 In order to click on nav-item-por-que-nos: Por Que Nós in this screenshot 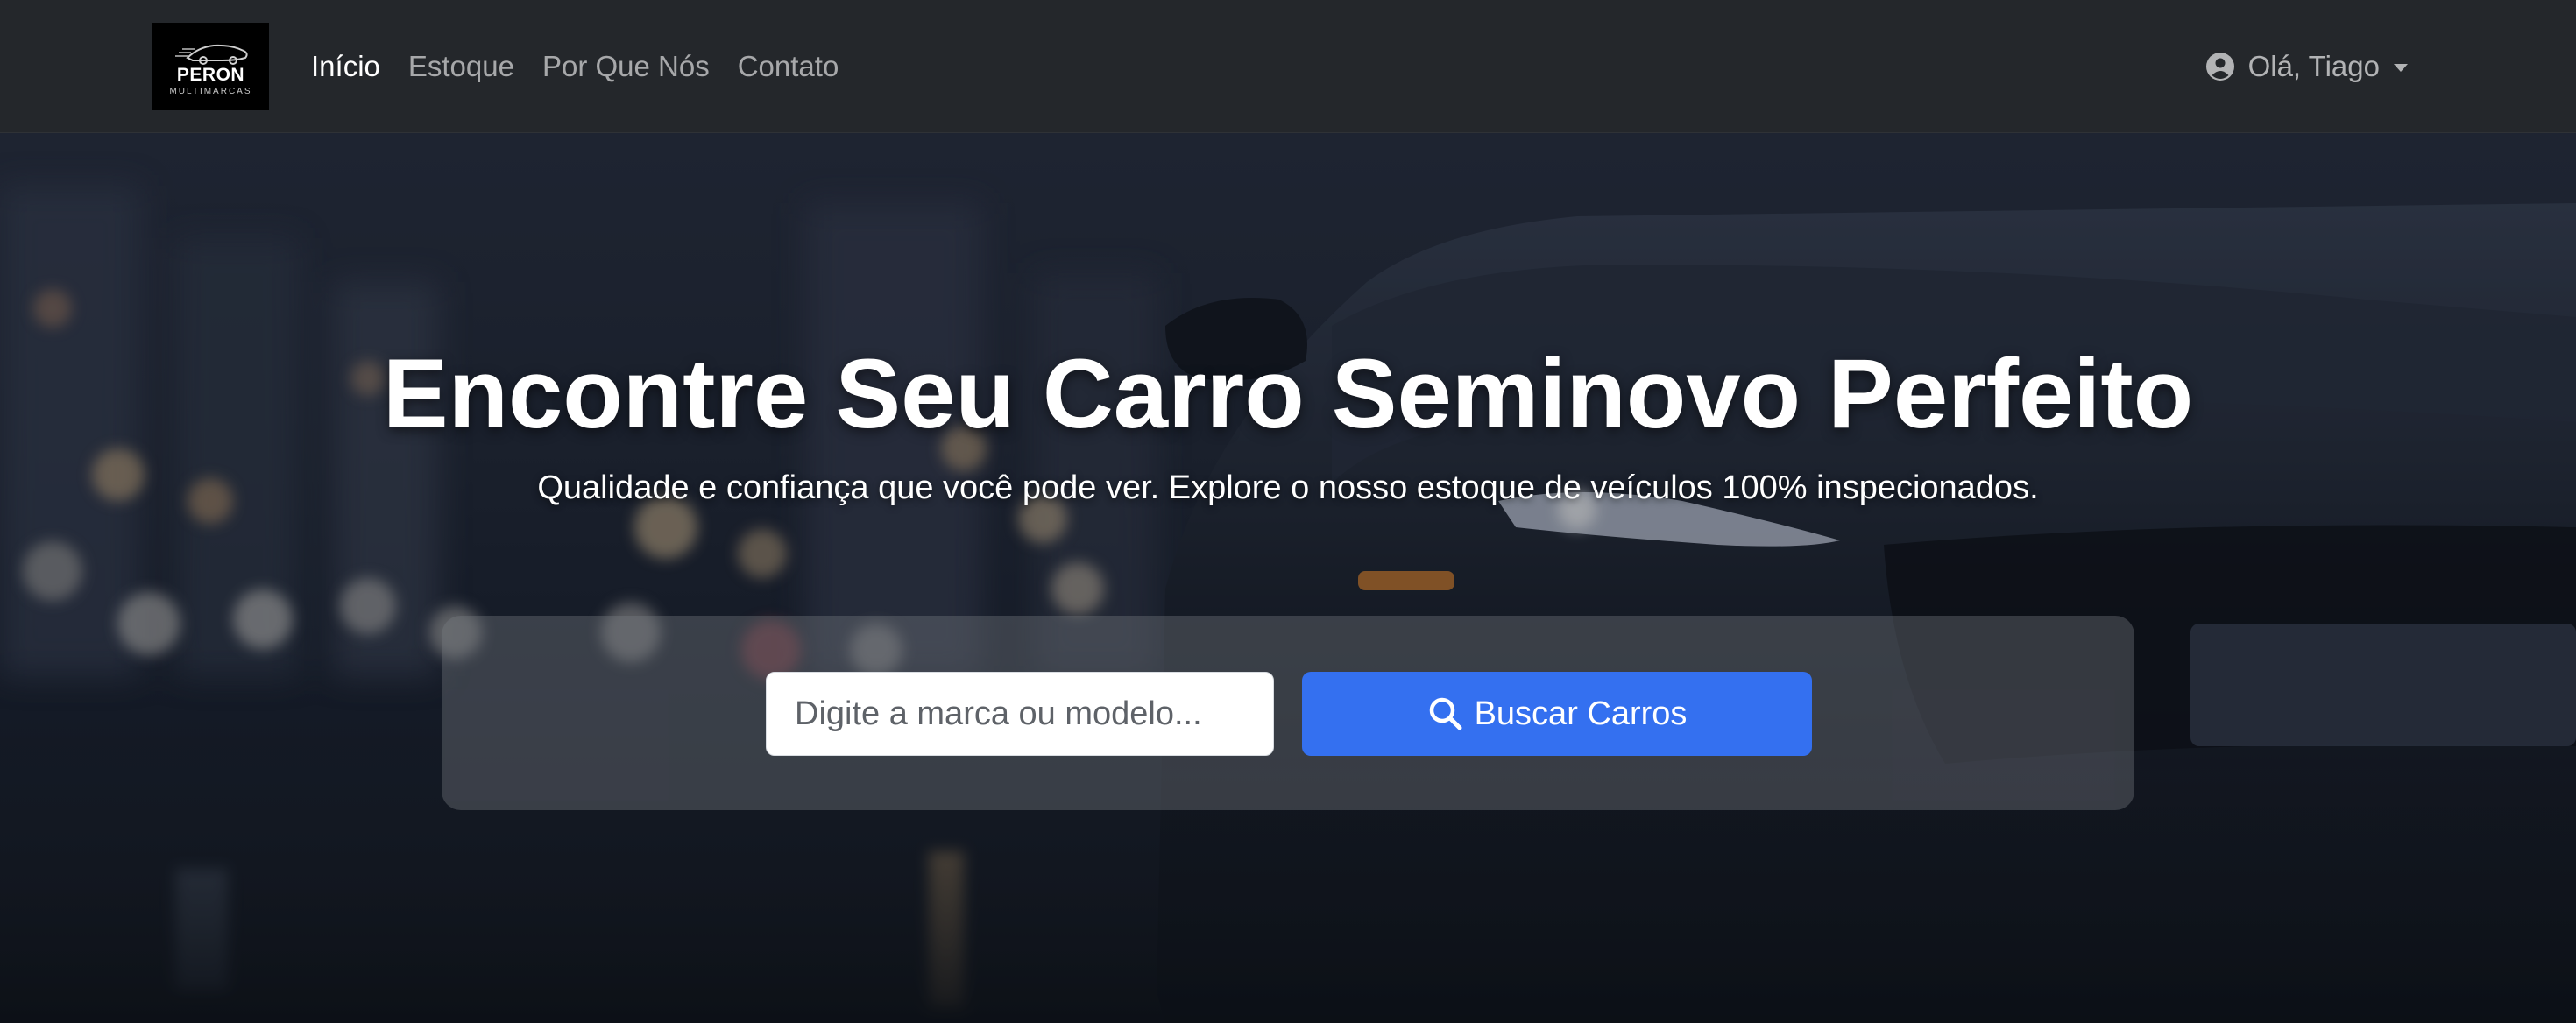, I will do `click(626, 67)`.